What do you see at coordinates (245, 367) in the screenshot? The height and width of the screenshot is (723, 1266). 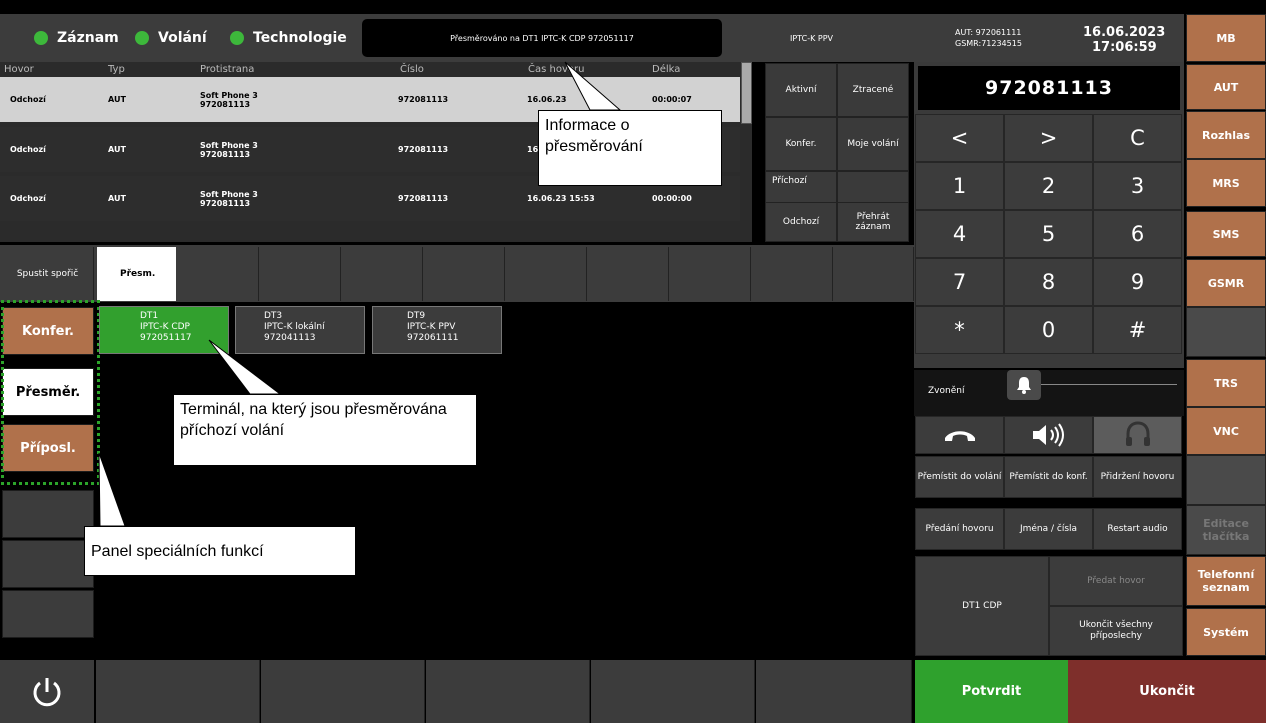 I see `arrow-terminal` at bounding box center [245, 367].